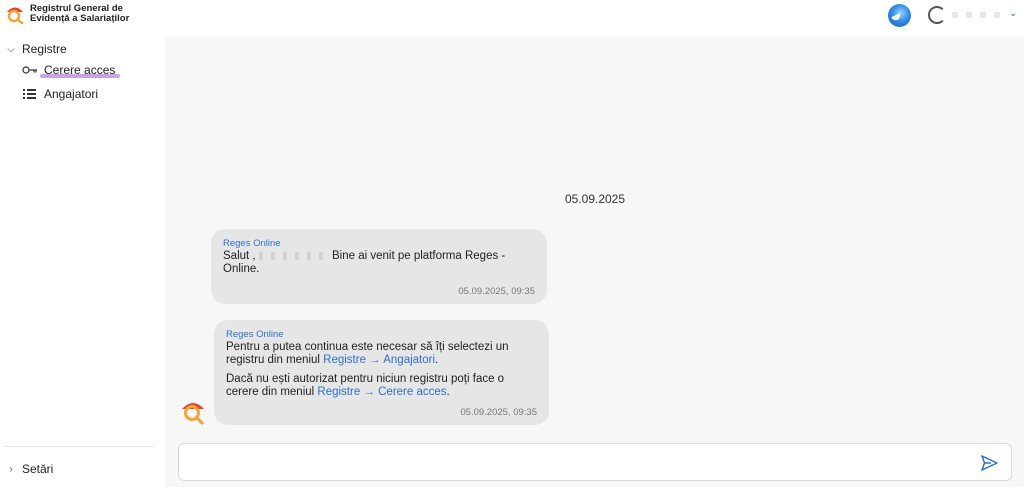 The width and height of the screenshot is (1024, 487). What do you see at coordinates (71, 94) in the screenshot?
I see `sidebar-item-label: Angajatori` at bounding box center [71, 94].